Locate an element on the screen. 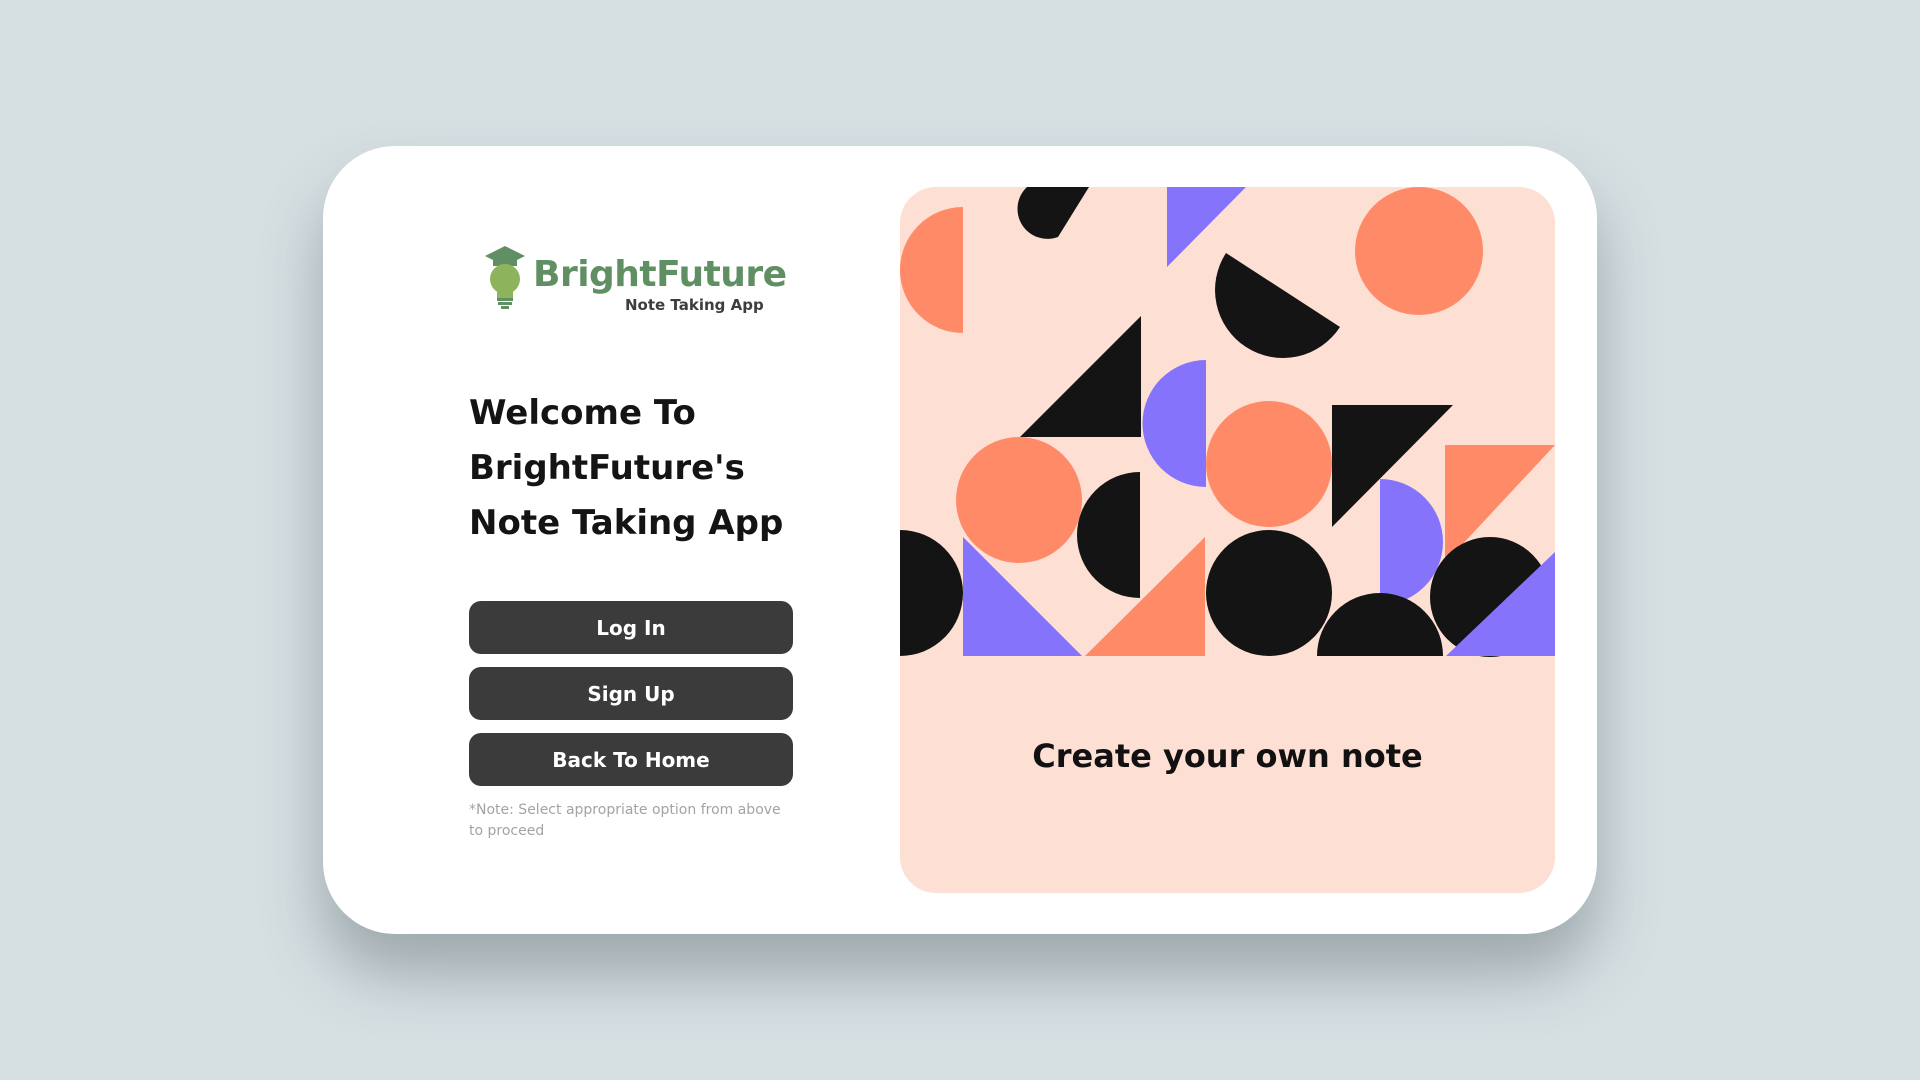  geometric-pattern-illustration is located at coordinates (1227, 422).